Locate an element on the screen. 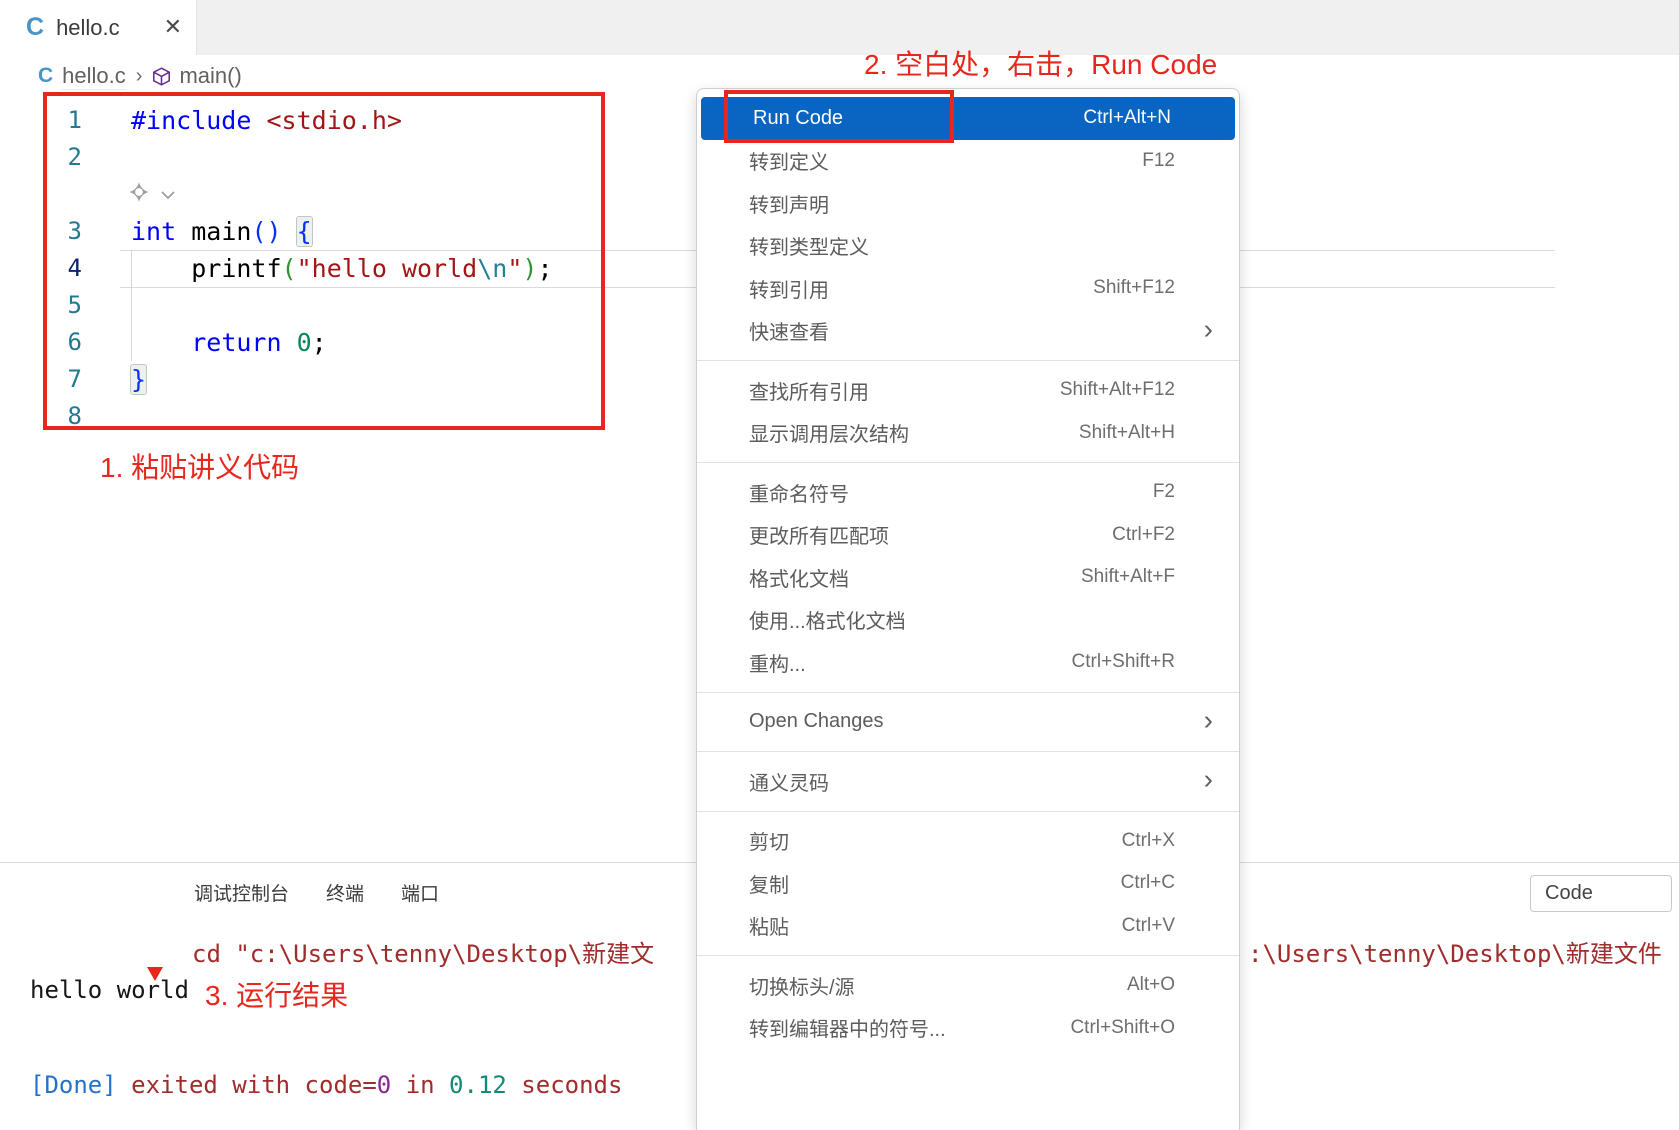 This screenshot has height=1130, width=1679. menu-item-shortcut: Shift+Alt+H is located at coordinates (1126, 432).